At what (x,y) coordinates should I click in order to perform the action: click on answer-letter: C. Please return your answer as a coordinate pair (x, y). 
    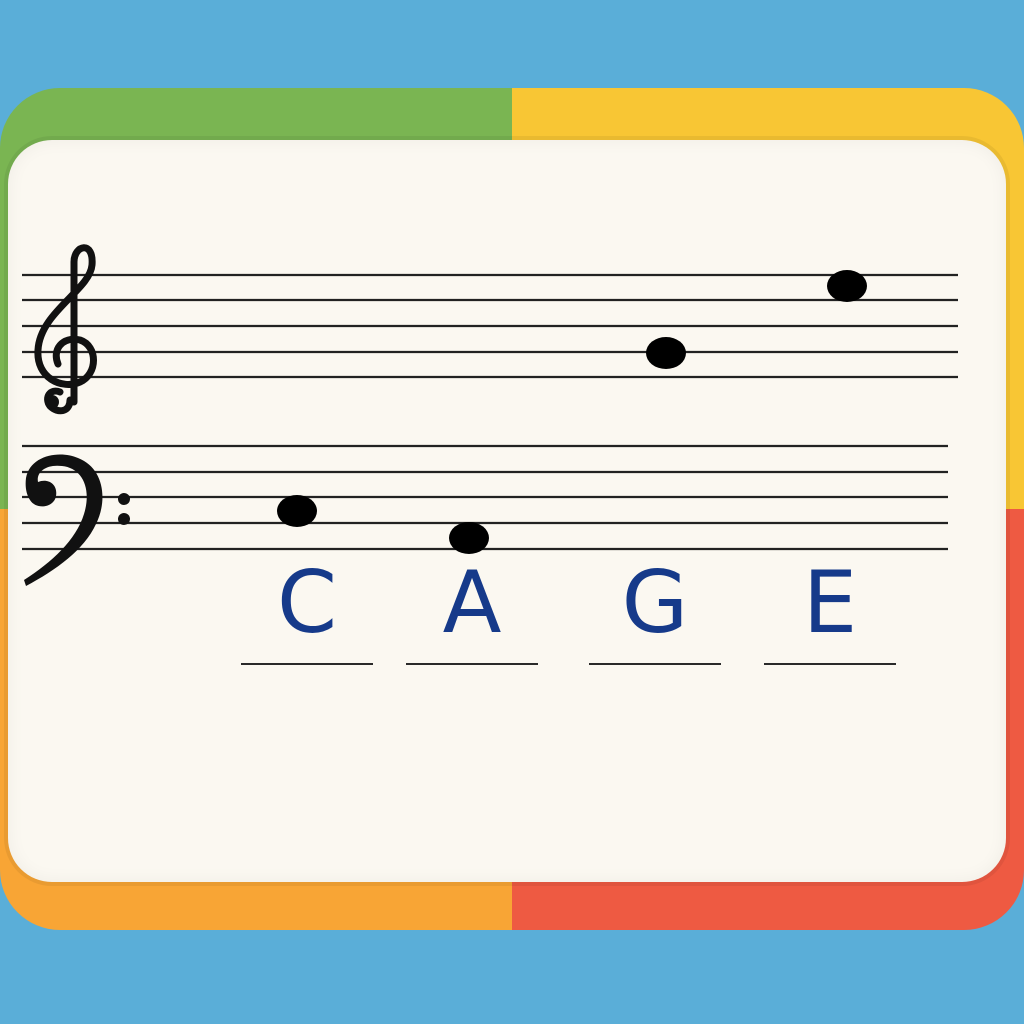
    Looking at the image, I should click on (307, 603).